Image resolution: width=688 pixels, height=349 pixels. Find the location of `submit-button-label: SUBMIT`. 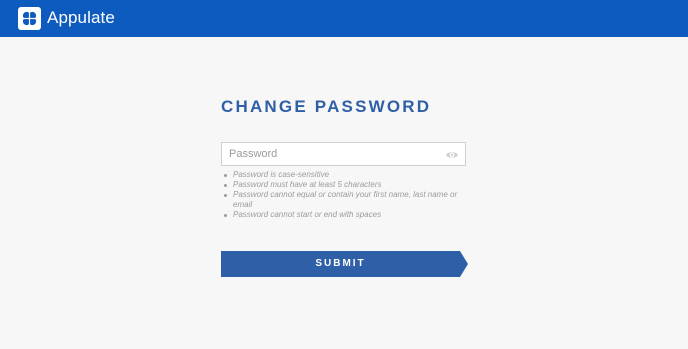

submit-button-label: SUBMIT is located at coordinates (340, 263).